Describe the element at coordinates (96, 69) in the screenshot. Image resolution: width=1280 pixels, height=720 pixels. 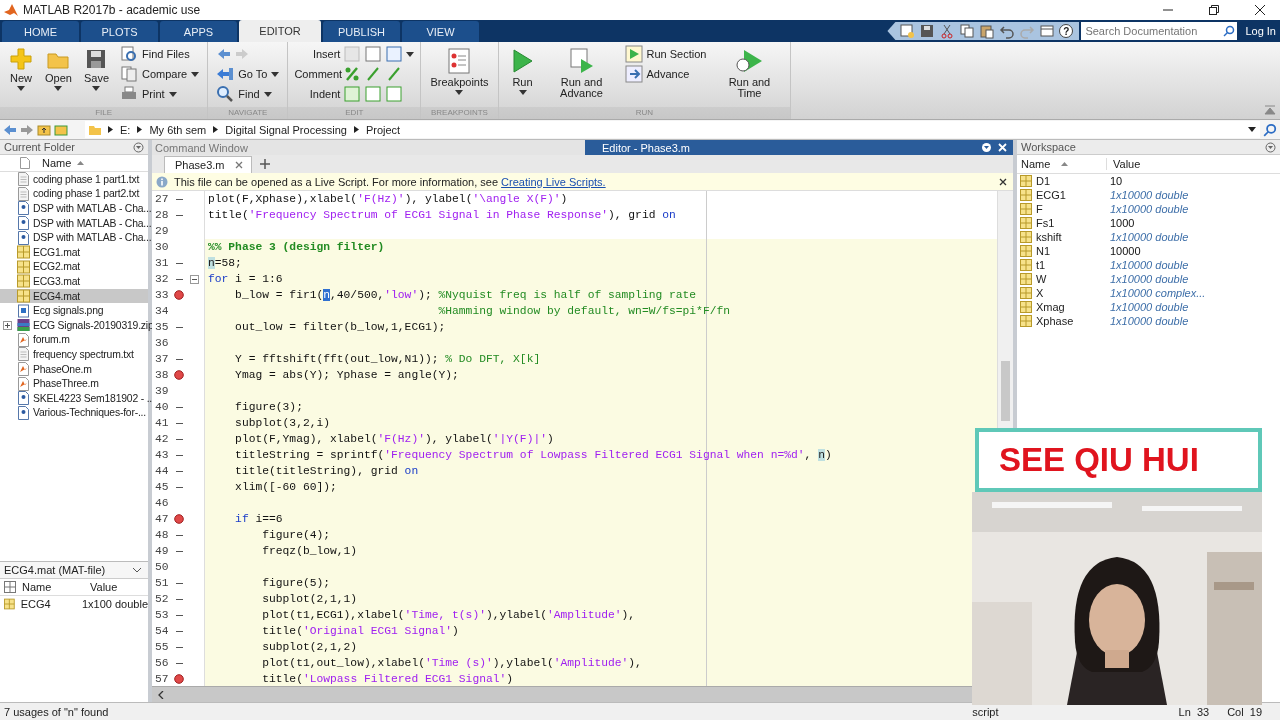
I see `ribbon-button: Save` at that location.